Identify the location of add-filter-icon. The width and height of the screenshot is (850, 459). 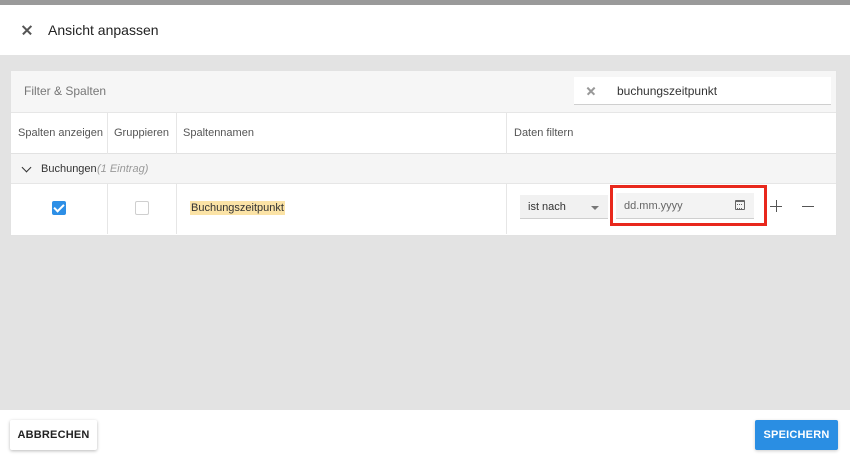
(776, 206).